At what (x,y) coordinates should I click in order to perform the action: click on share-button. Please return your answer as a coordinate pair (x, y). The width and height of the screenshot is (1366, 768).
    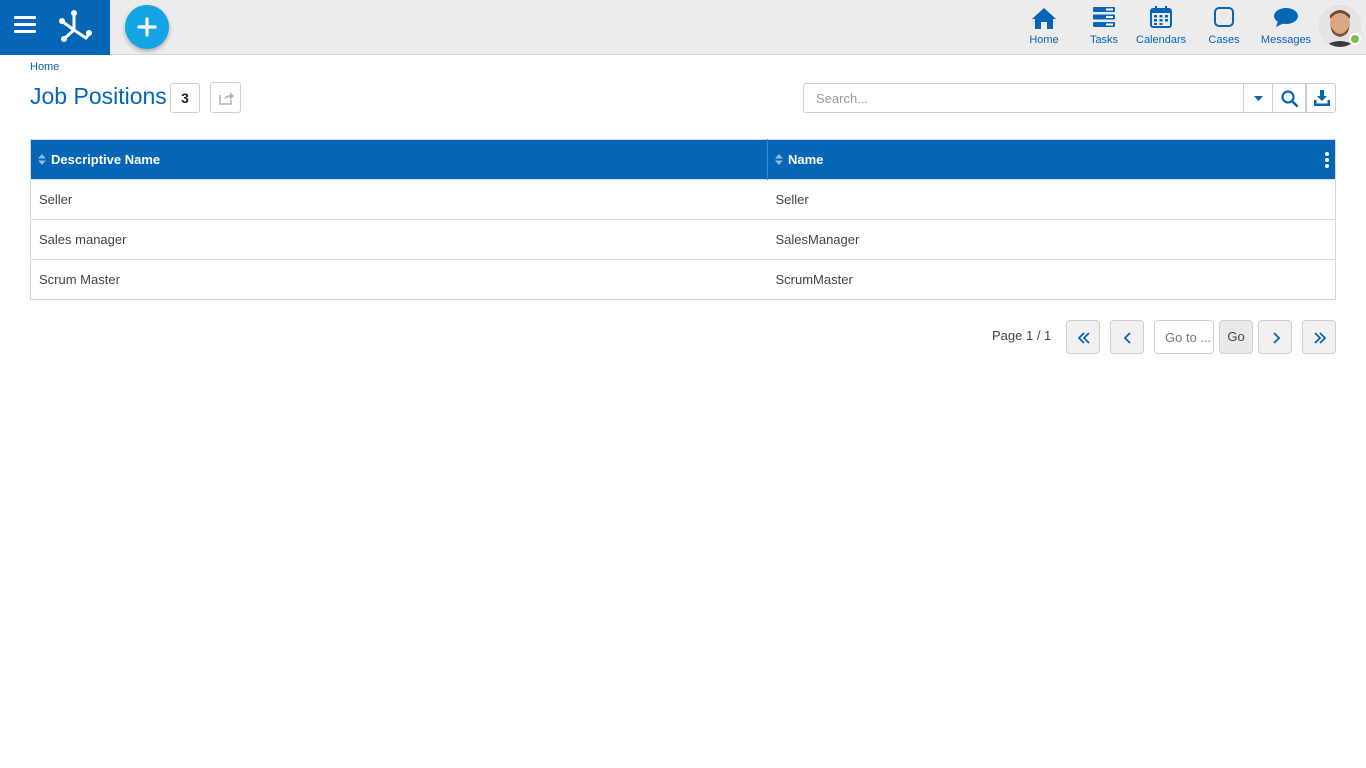
    Looking at the image, I should click on (225, 97).